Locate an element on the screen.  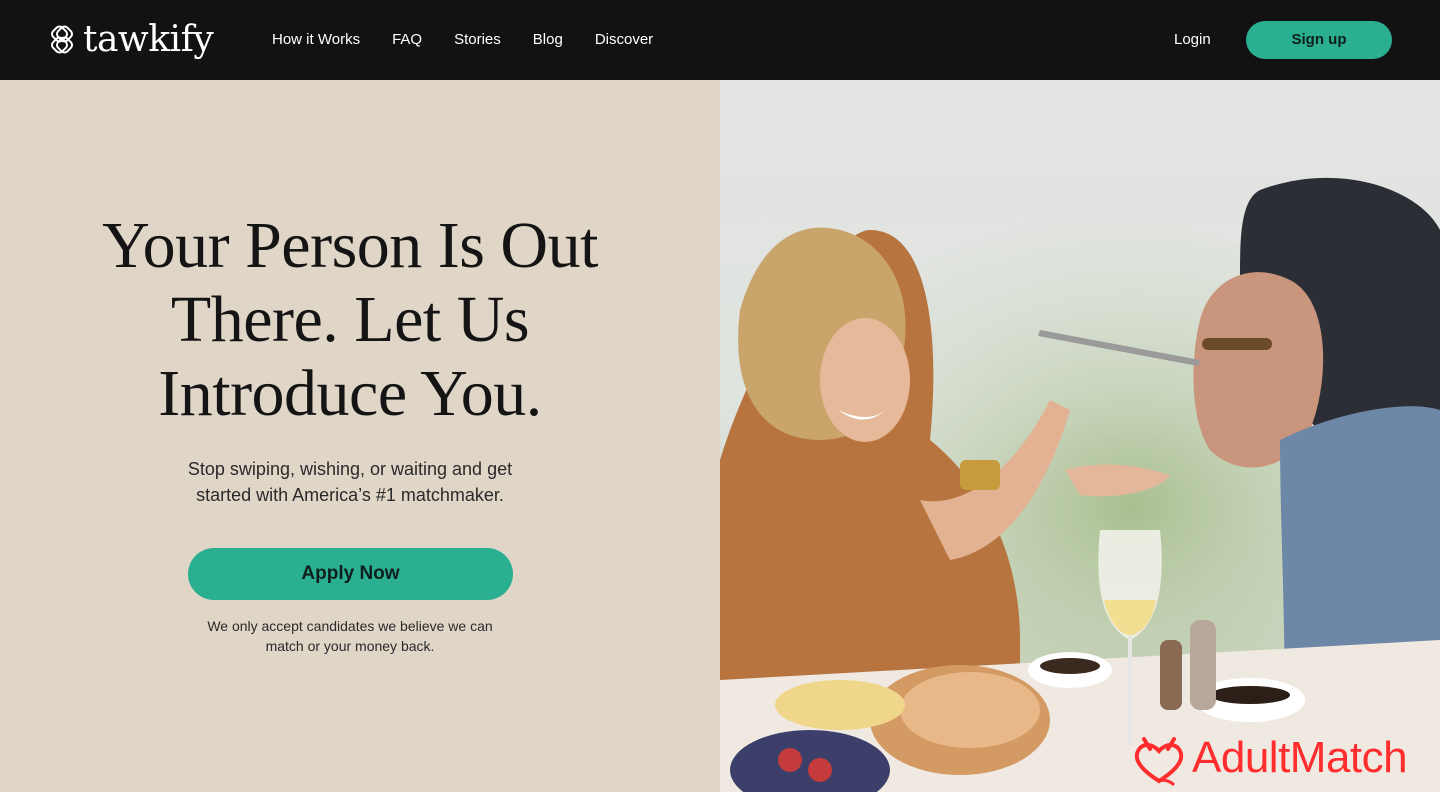
nav-link-blog: Blog is located at coordinates (548, 40).